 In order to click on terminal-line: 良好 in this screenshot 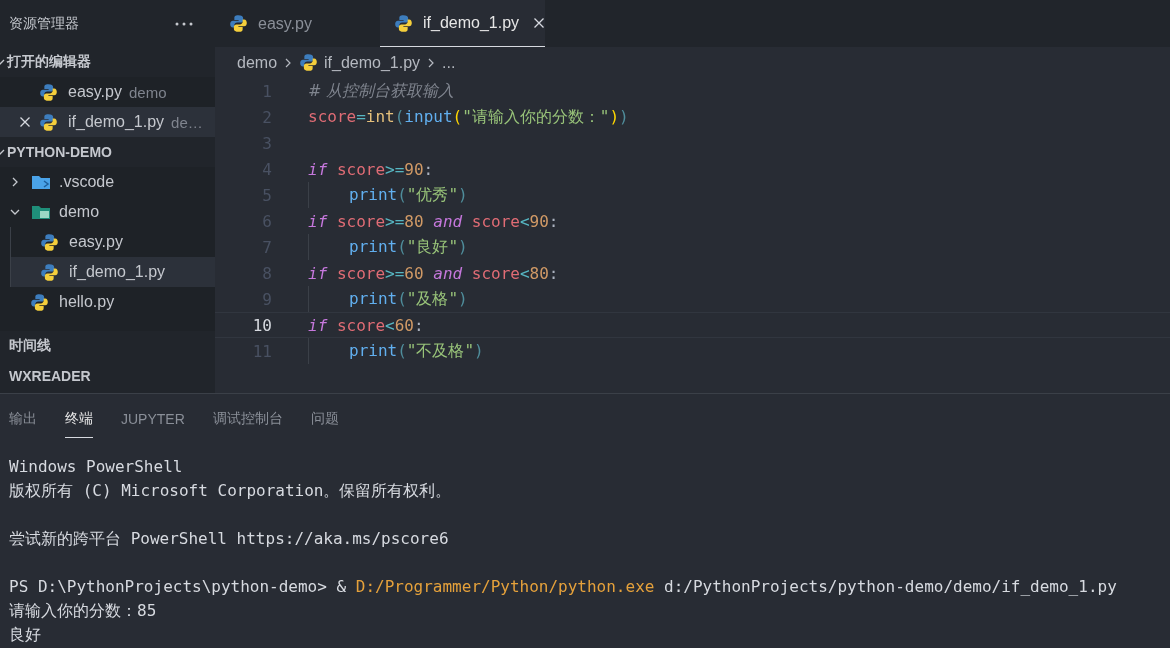, I will do `click(25, 634)`.